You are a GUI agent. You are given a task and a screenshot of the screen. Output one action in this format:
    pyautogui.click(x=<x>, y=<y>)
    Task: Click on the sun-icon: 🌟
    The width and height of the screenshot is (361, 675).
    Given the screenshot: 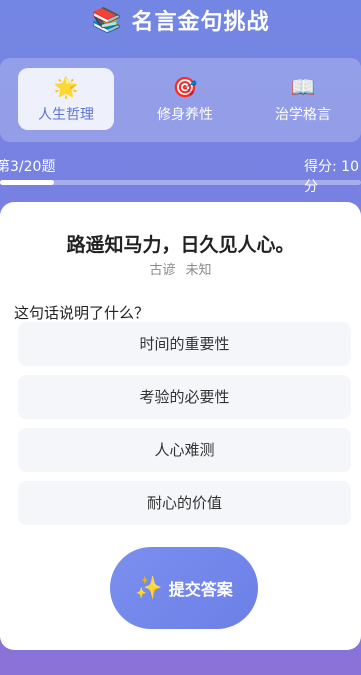 What is the action you would take?
    pyautogui.click(x=66, y=87)
    